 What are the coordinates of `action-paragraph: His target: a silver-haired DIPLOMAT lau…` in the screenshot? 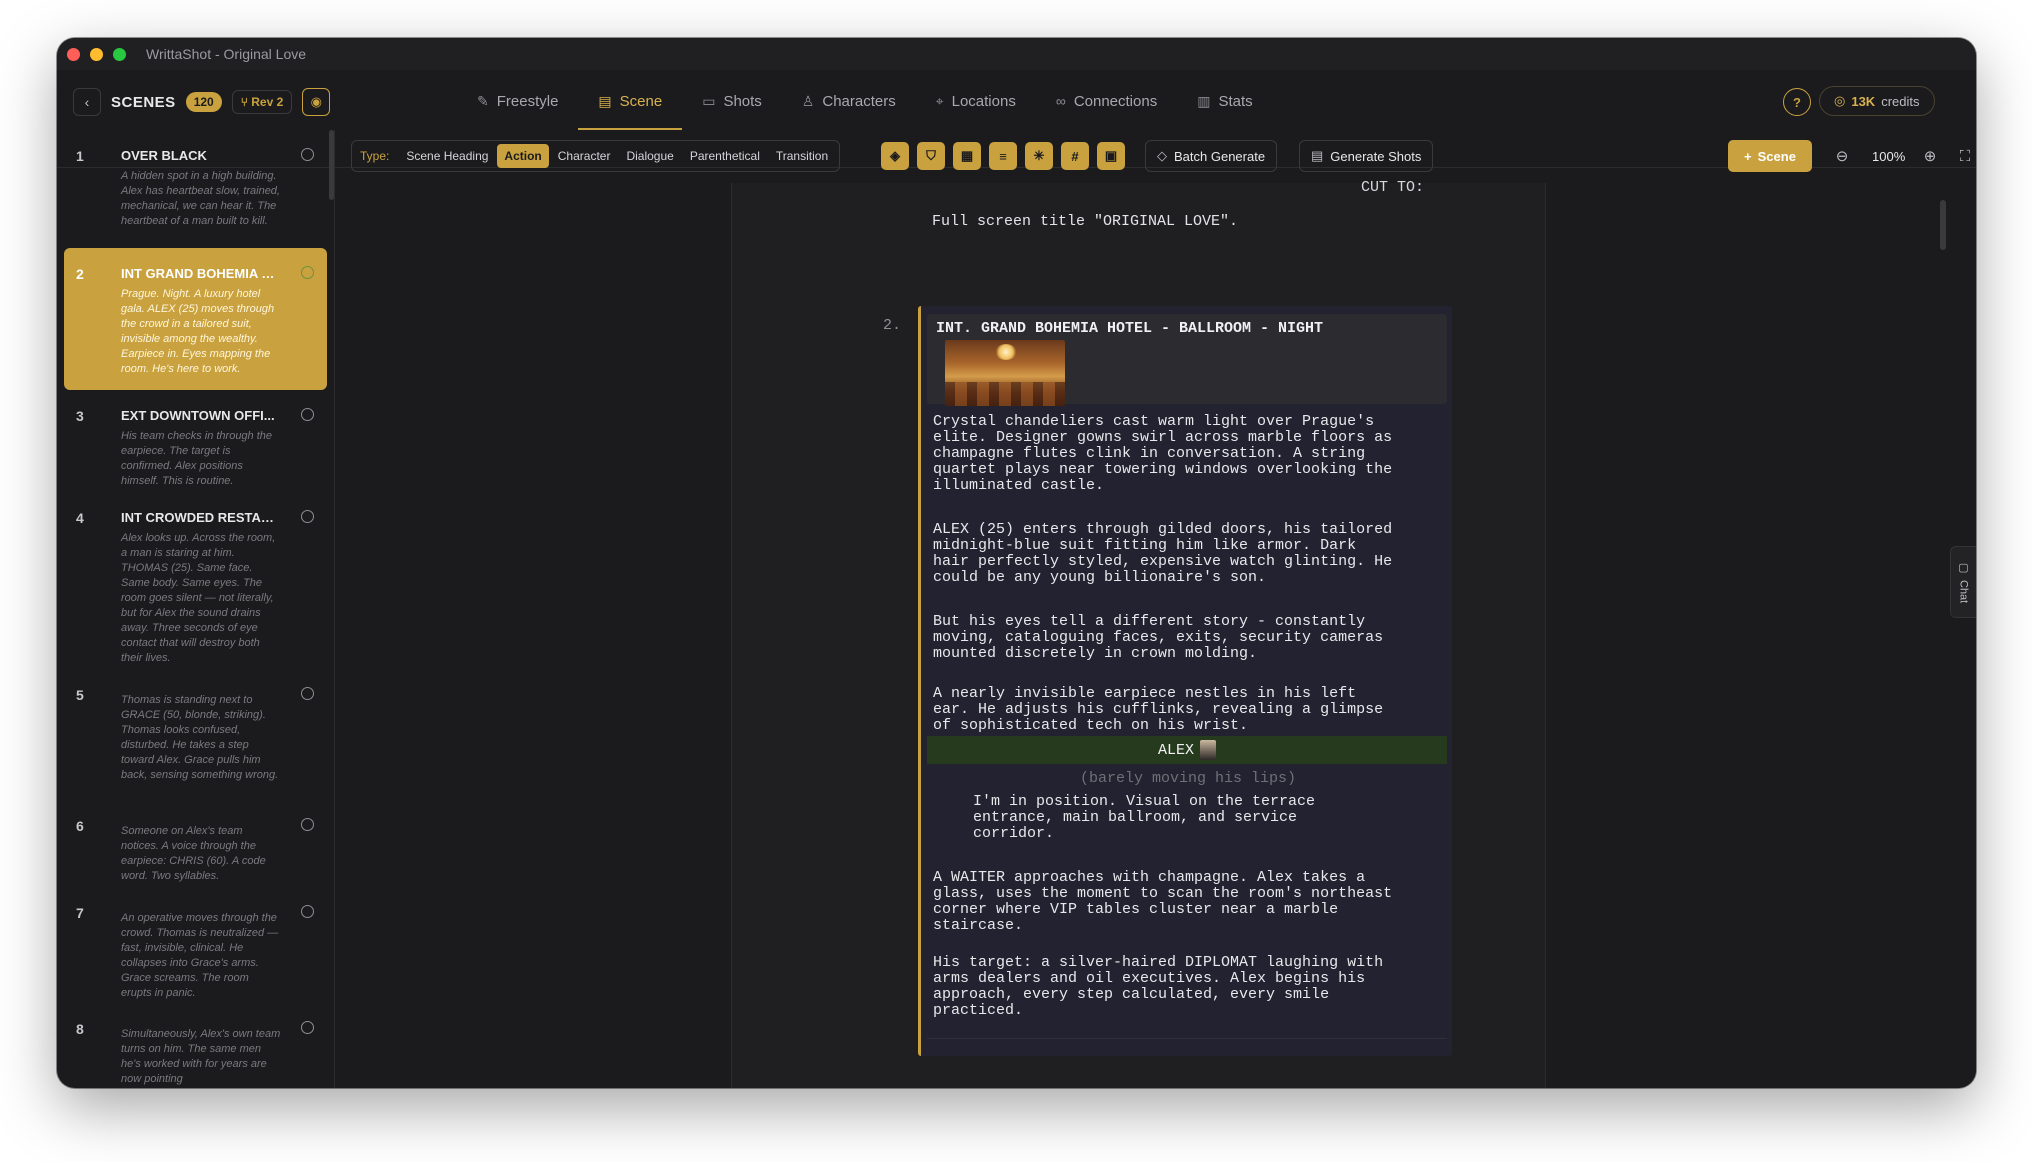 It's located at (1183, 987).